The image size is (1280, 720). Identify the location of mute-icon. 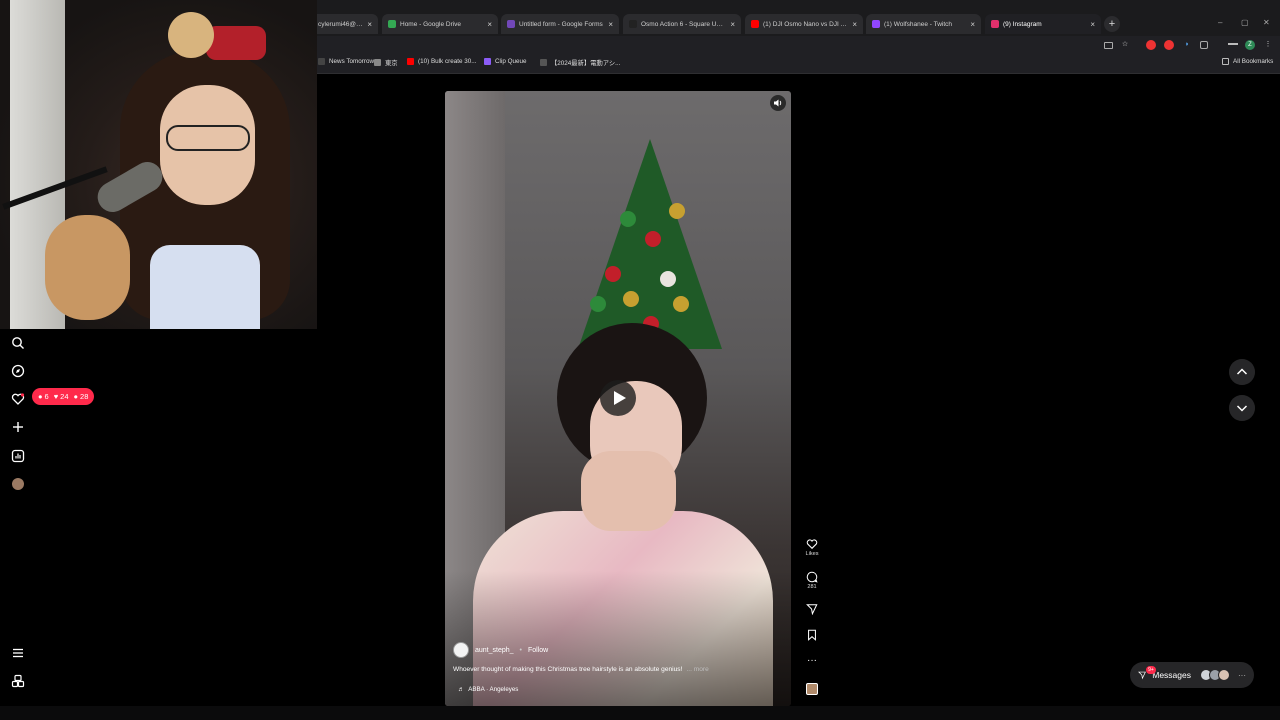
(778, 103).